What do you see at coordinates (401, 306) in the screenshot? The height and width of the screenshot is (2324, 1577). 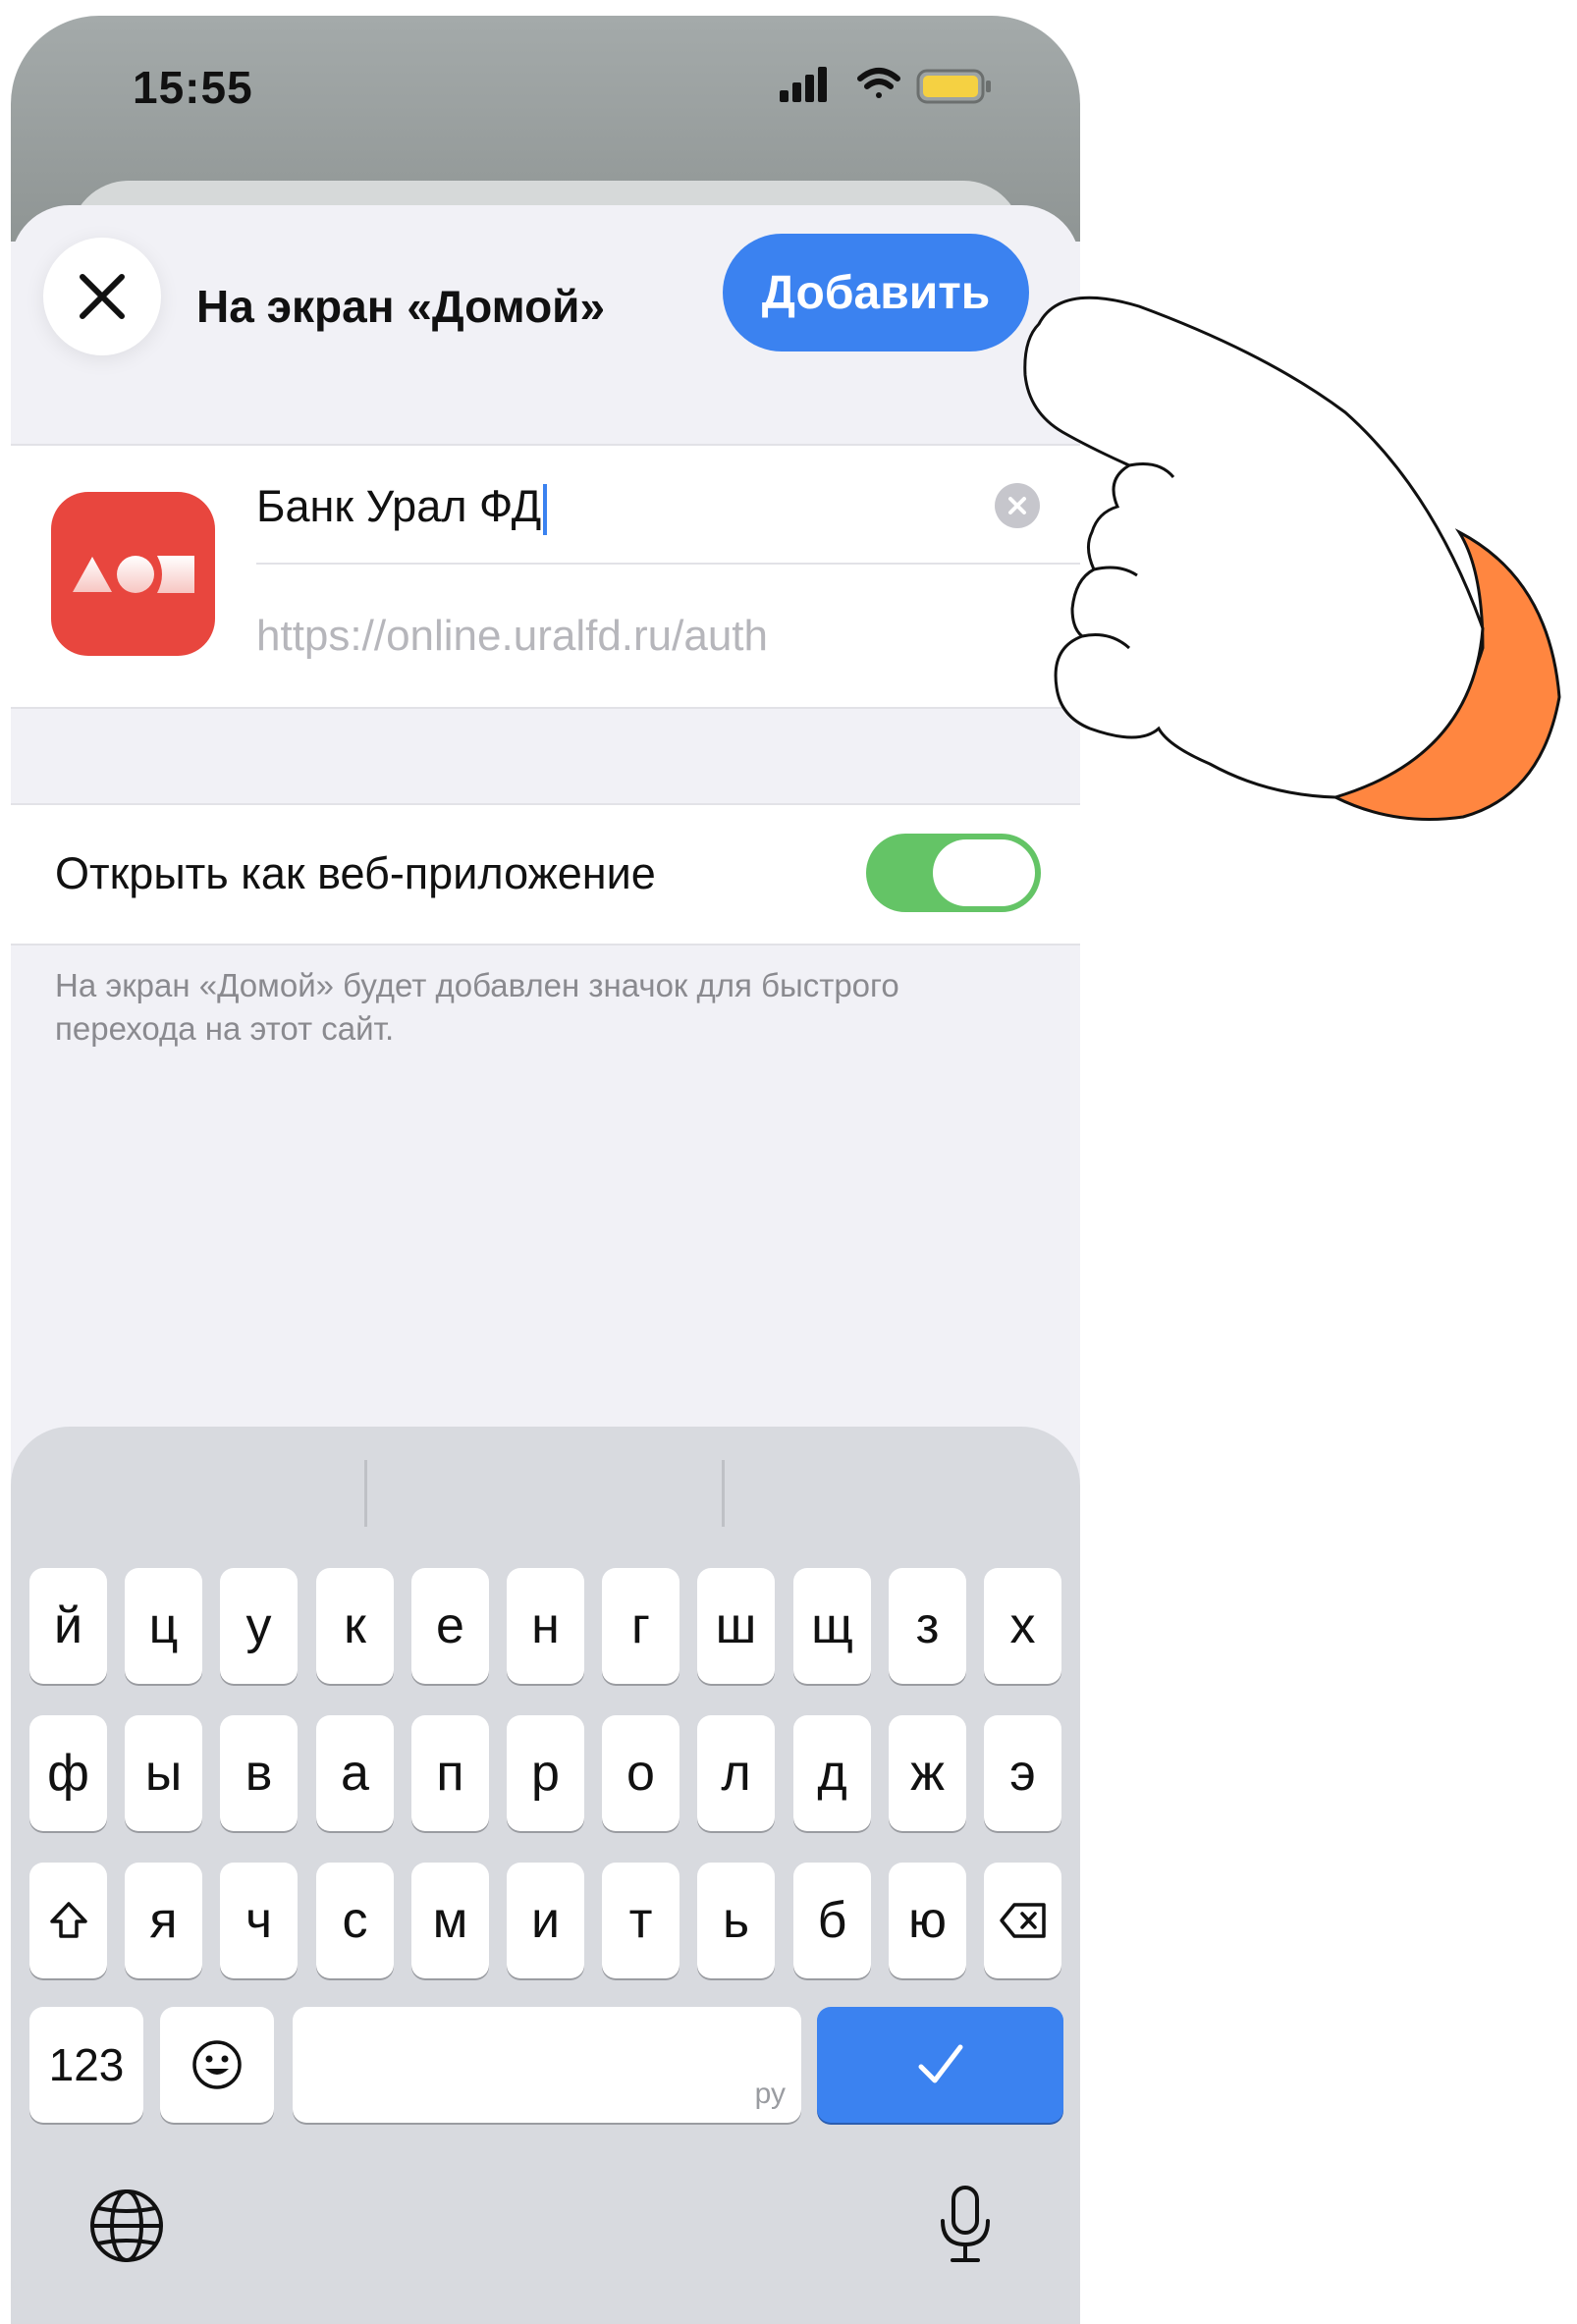 I see `sheet-title: На экран «Домой»` at bounding box center [401, 306].